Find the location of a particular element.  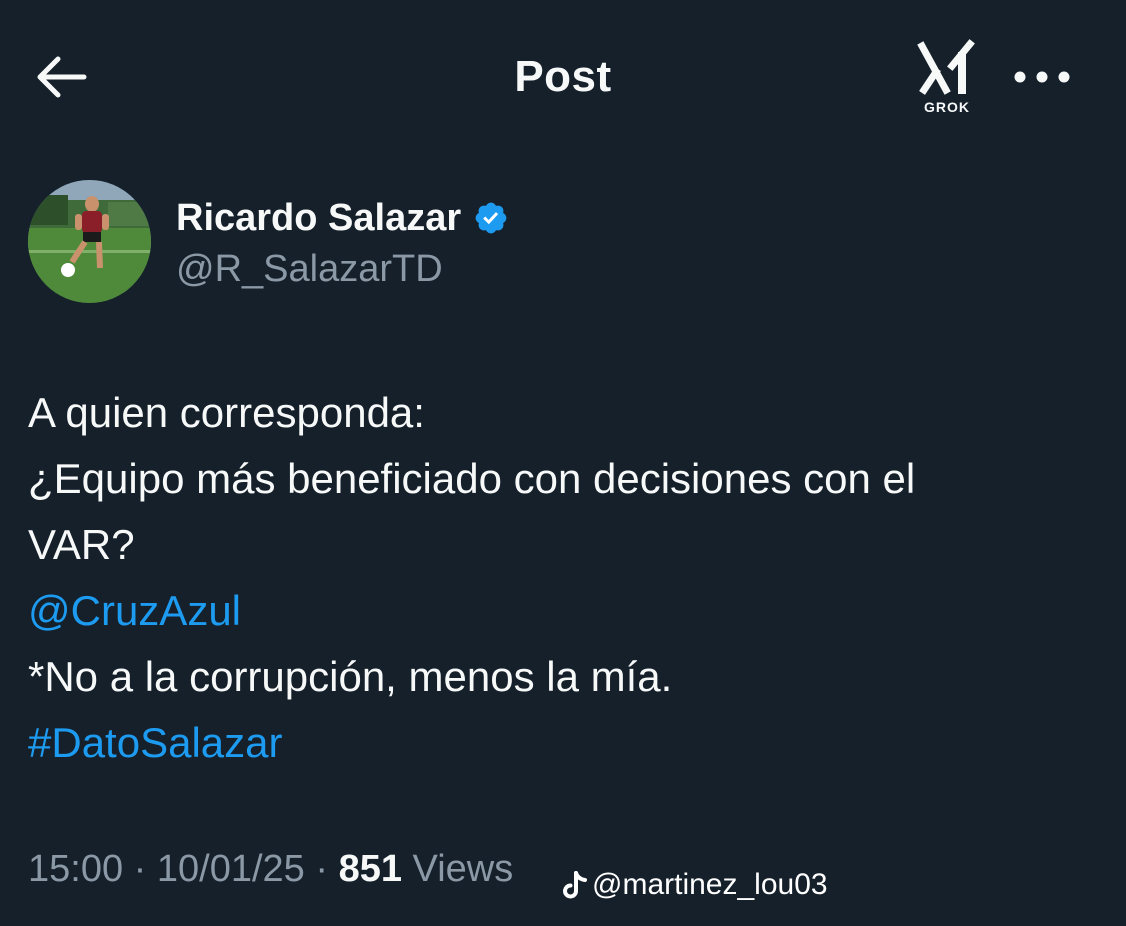

avatar-photo is located at coordinates (89, 241).